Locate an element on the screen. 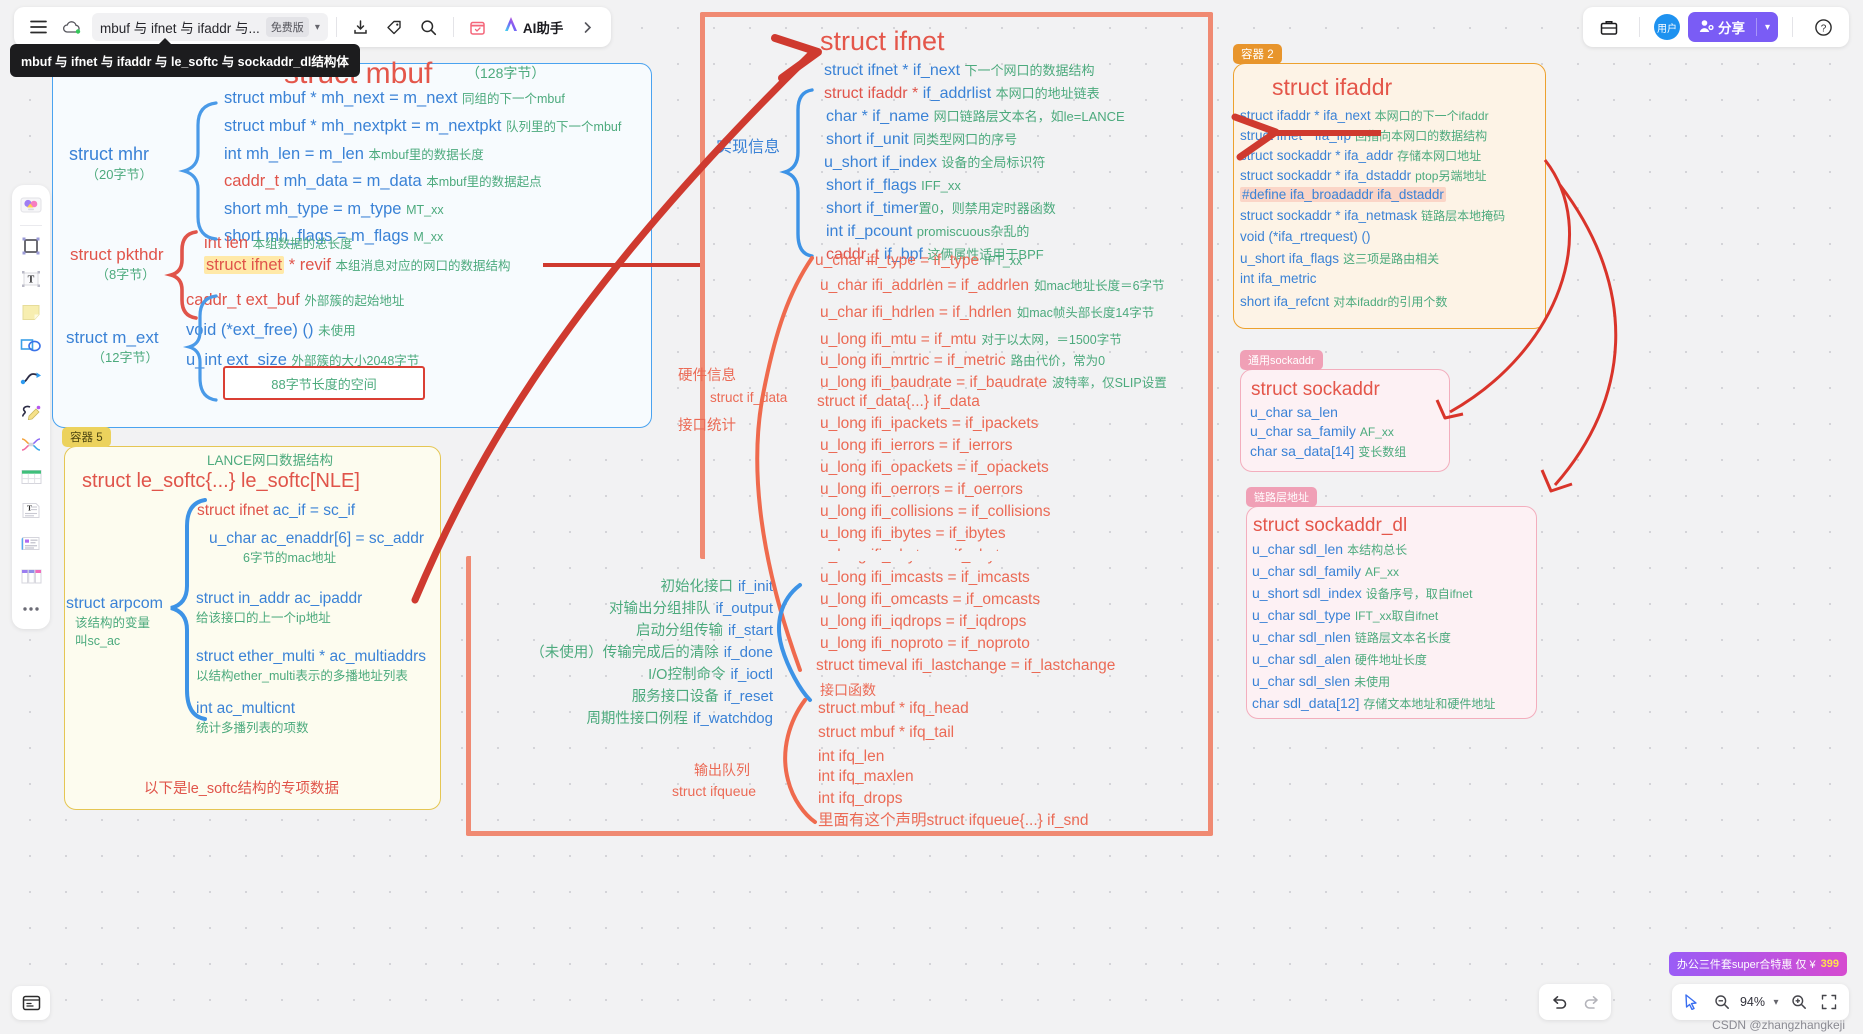 The height and width of the screenshot is (1034, 1863). ifnet-queue-field: int ifq_maxlen is located at coordinates (866, 776).